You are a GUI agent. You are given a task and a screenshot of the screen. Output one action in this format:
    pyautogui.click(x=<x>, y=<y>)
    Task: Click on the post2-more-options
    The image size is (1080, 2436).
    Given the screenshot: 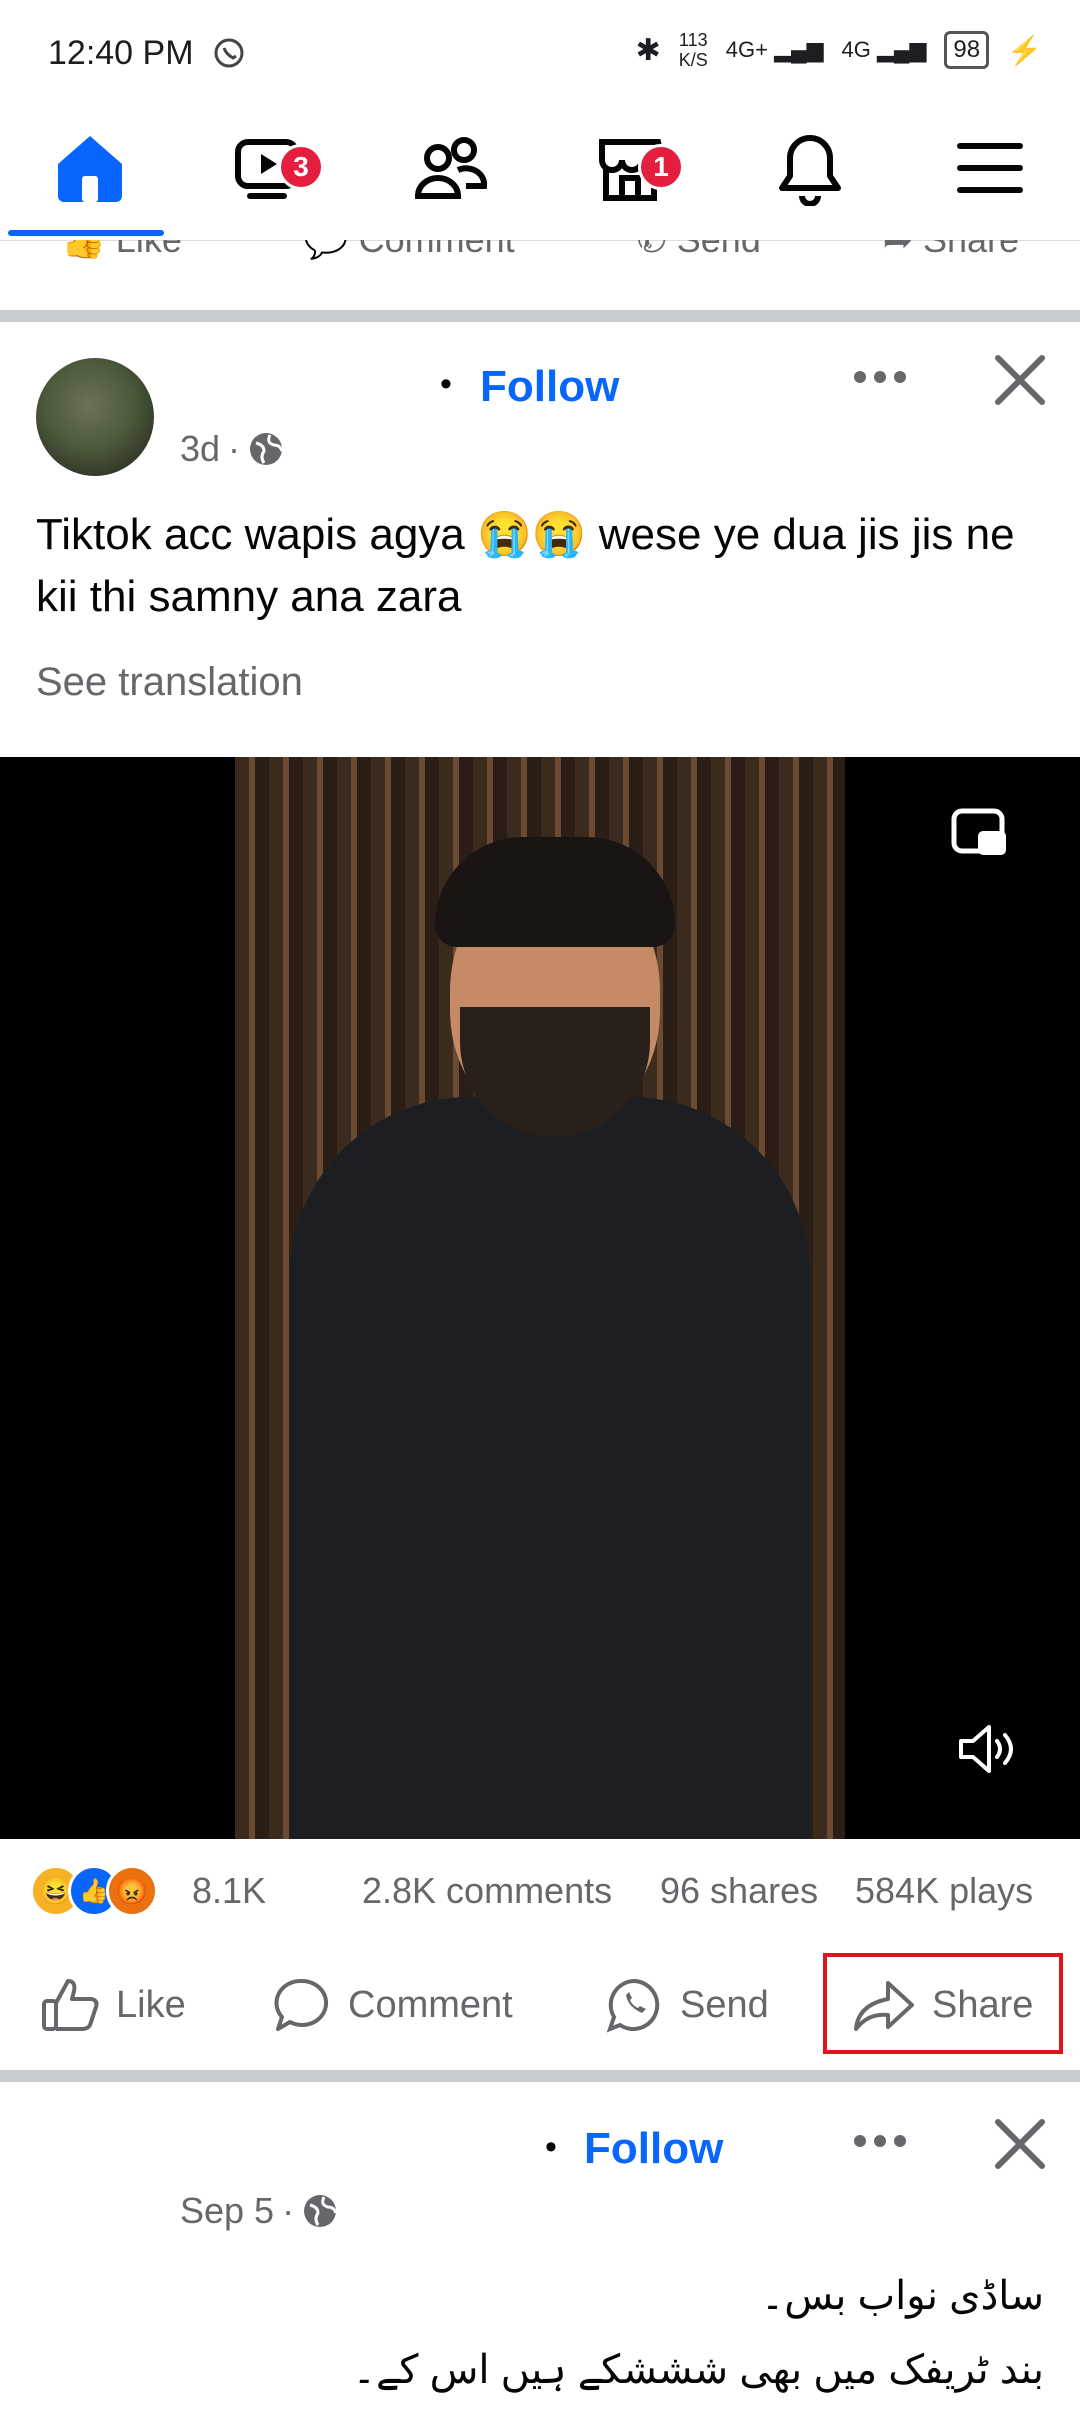 What is the action you would take?
    pyautogui.click(x=880, y=2143)
    